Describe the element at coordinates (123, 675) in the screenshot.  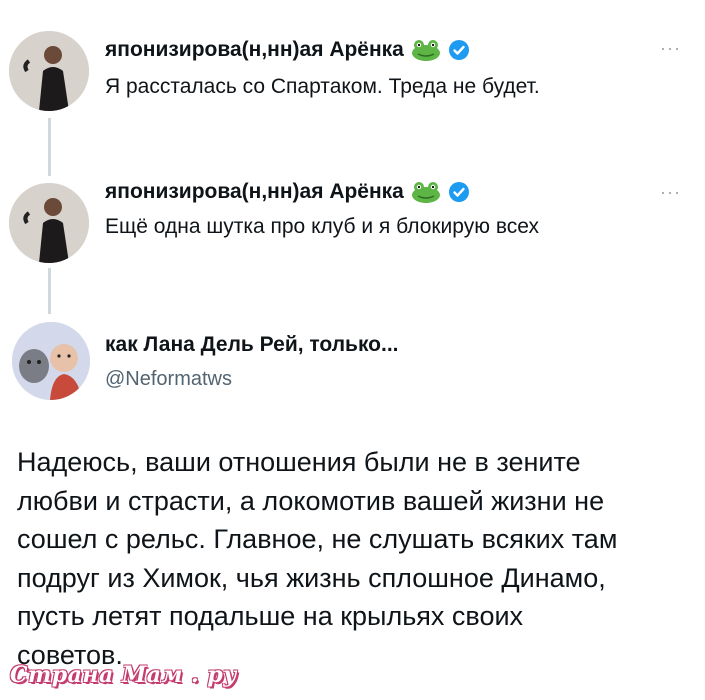
I see `site-watermark: Страна Мам . ру` at that location.